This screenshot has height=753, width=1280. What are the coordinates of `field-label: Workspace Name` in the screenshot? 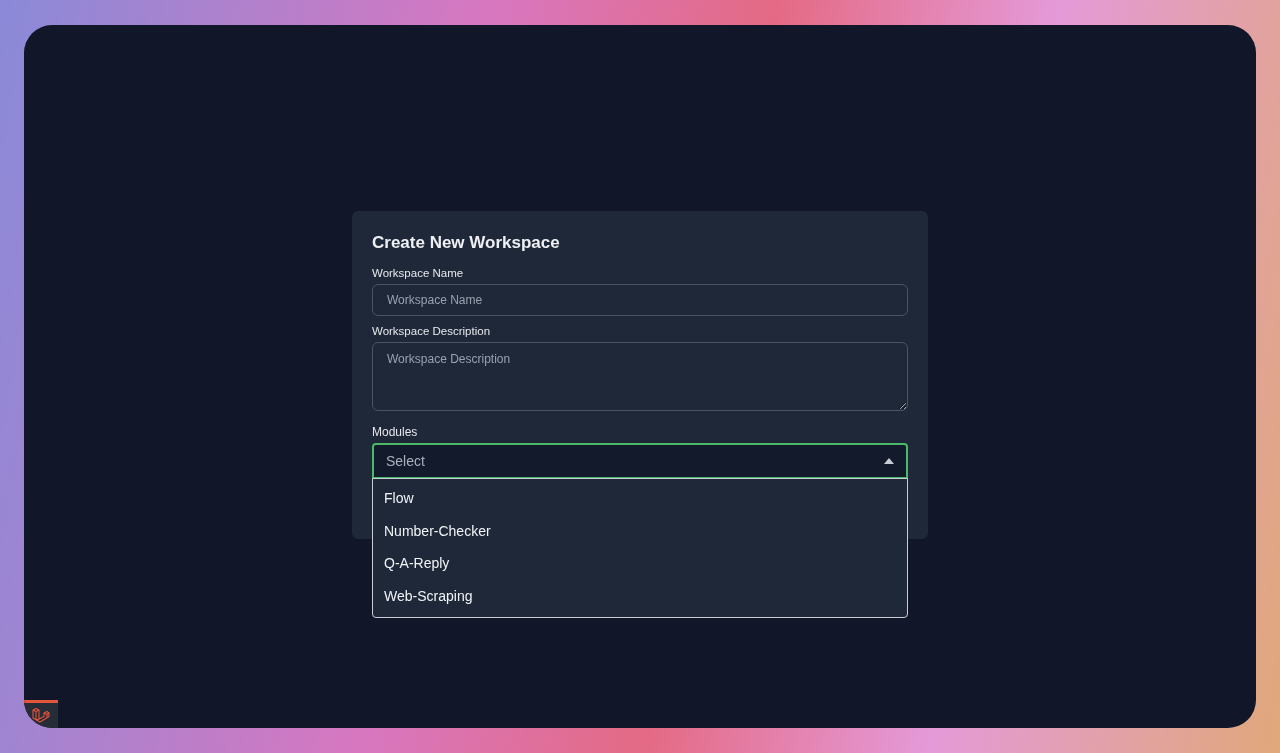 It's located at (418, 273).